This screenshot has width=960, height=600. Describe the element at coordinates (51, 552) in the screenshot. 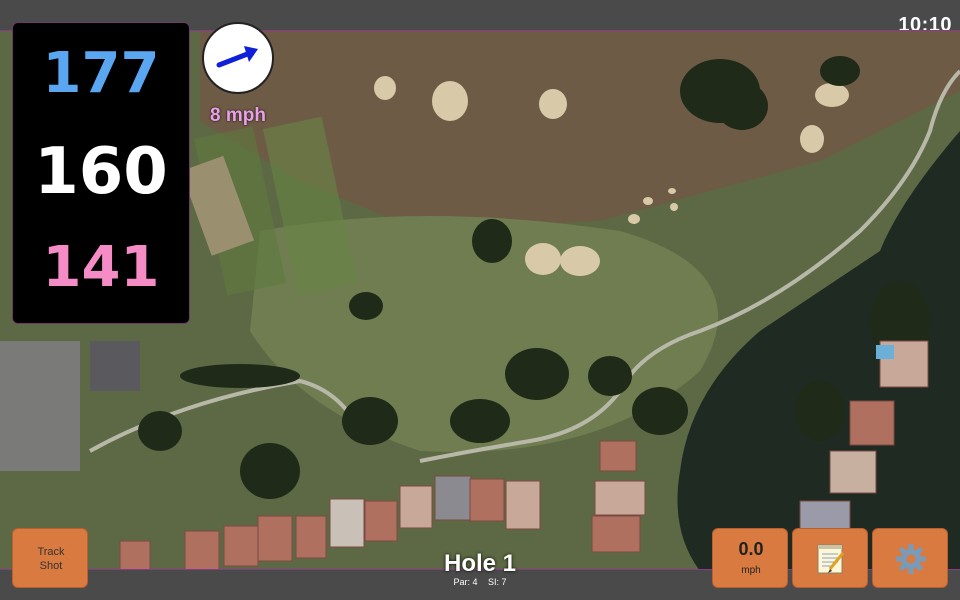

I see `track-shot-line1: Track` at that location.